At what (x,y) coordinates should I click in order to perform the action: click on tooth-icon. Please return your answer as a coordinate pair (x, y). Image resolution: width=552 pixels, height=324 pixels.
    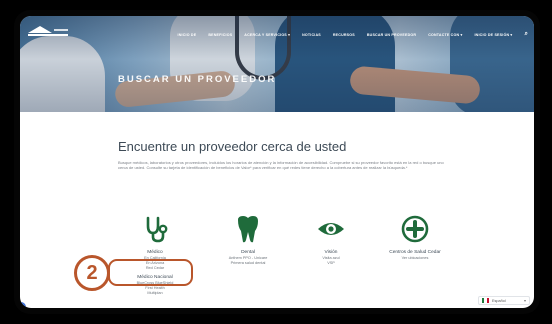
    Looking at the image, I should click on (248, 229).